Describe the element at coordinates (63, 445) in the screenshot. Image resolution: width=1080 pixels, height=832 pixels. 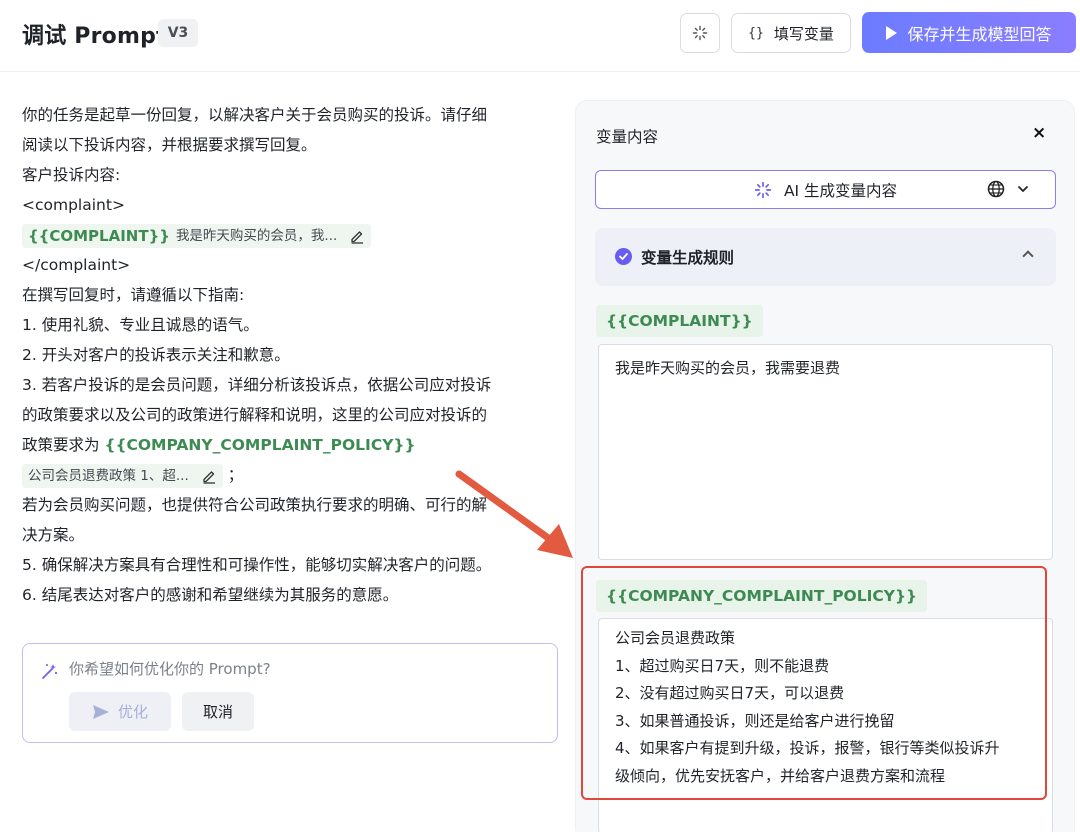
I see `prompt-line-fragment: 政策要求为` at that location.